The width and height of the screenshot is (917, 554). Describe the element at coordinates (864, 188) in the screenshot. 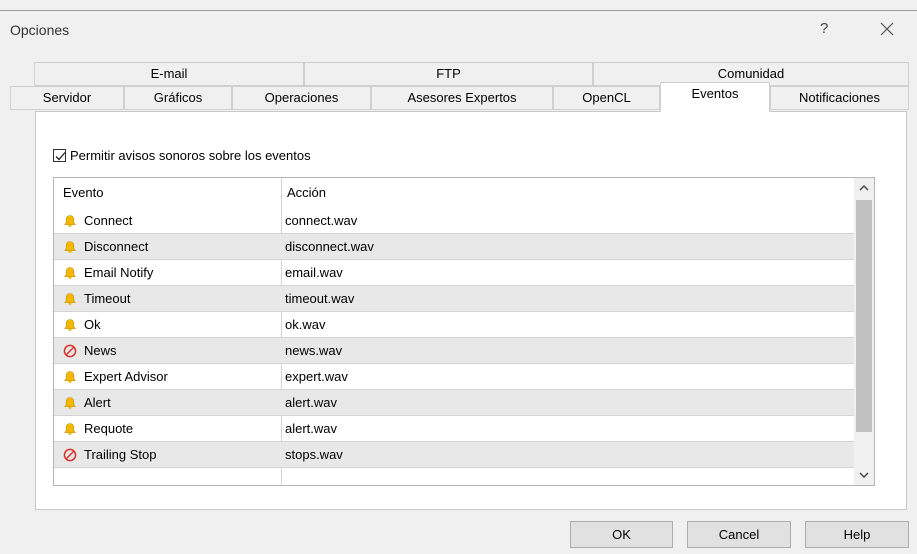

I see `scroll-up-icon` at that location.